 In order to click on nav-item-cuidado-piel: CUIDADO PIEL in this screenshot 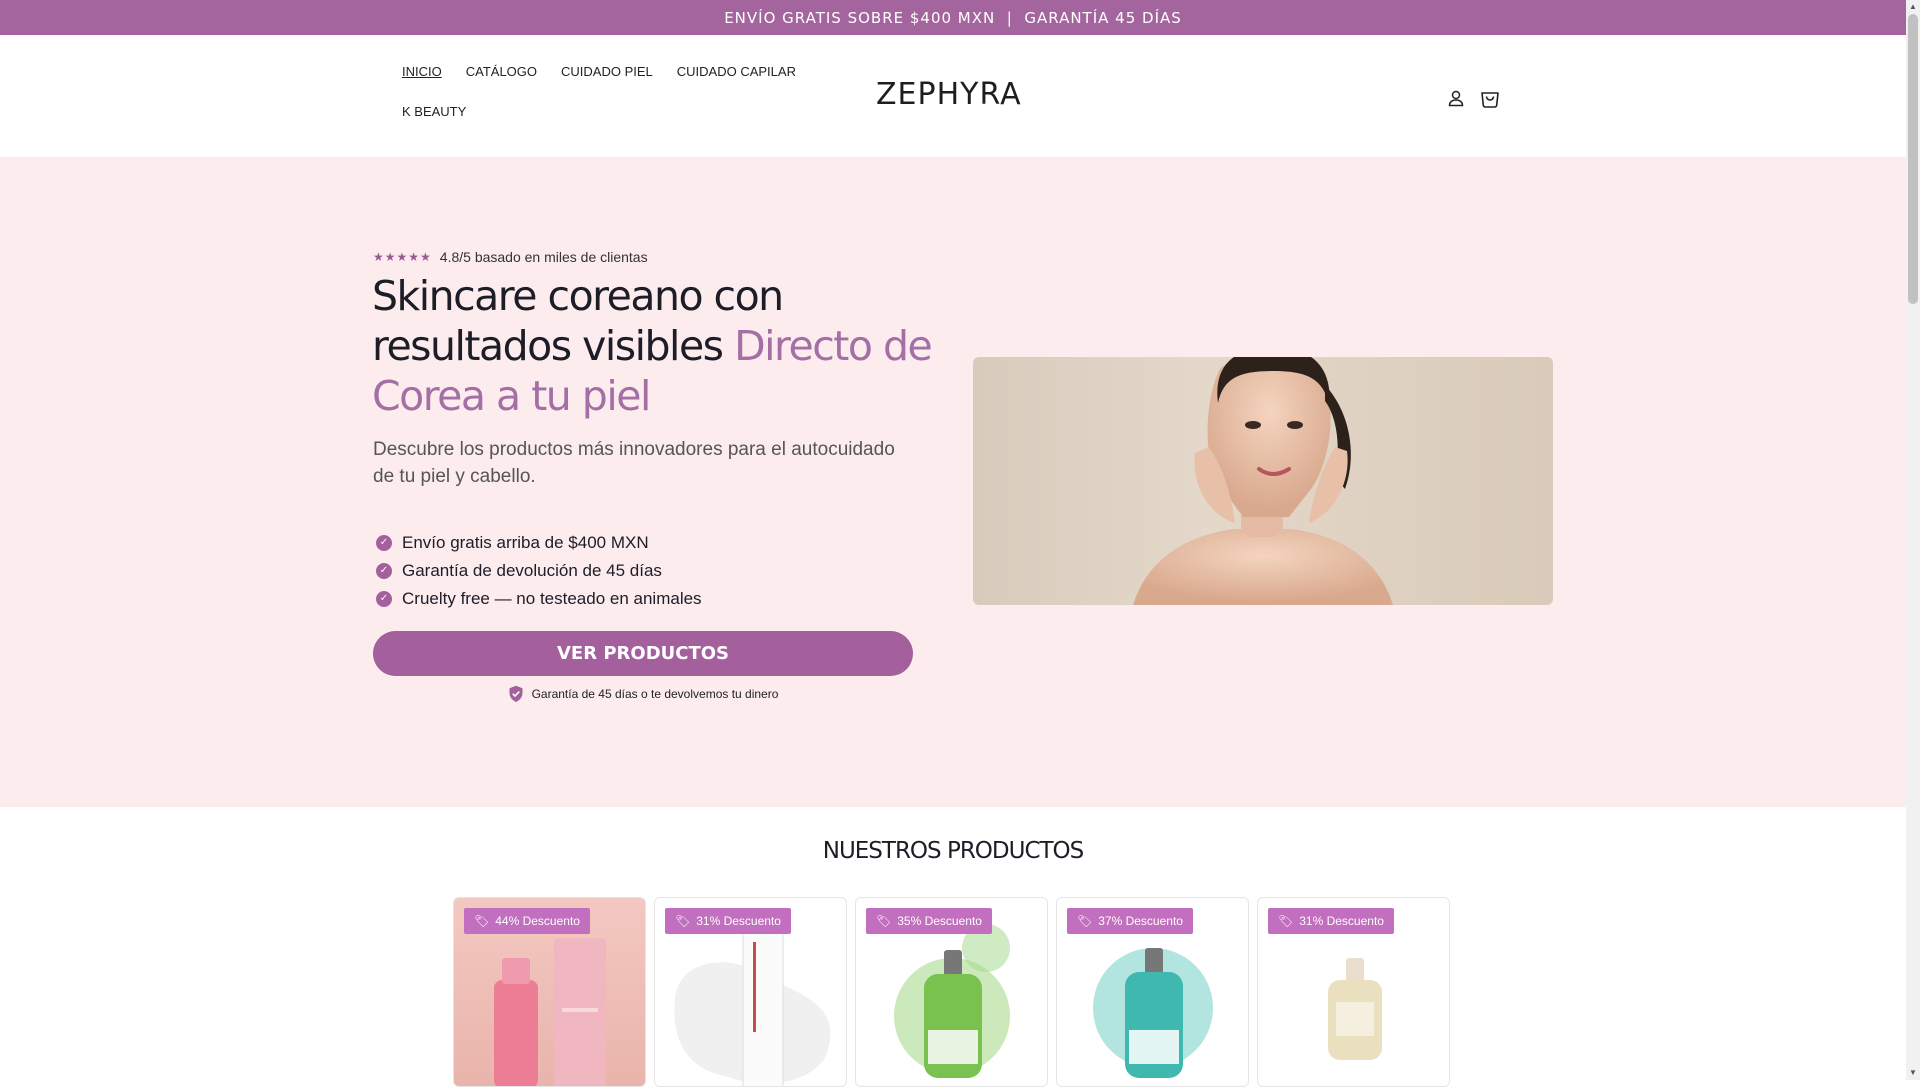, I will do `click(607, 72)`.